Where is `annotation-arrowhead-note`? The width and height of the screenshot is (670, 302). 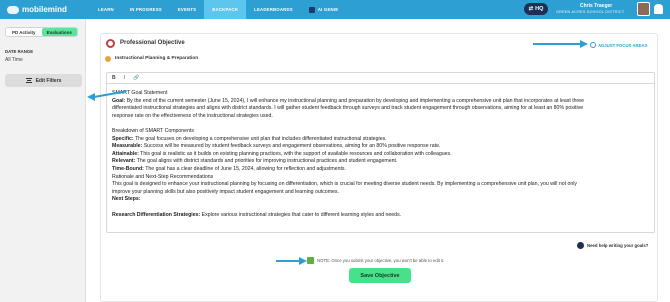
annotation-arrowhead-note is located at coordinates (303, 261).